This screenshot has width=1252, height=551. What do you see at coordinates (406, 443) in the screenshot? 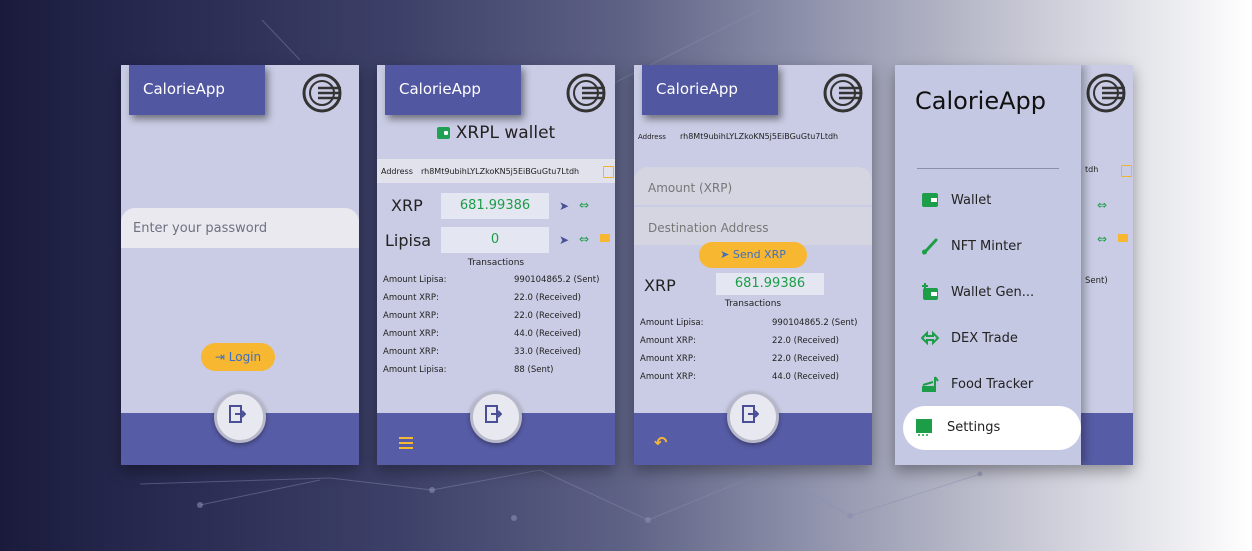
I see `menu-icon` at bounding box center [406, 443].